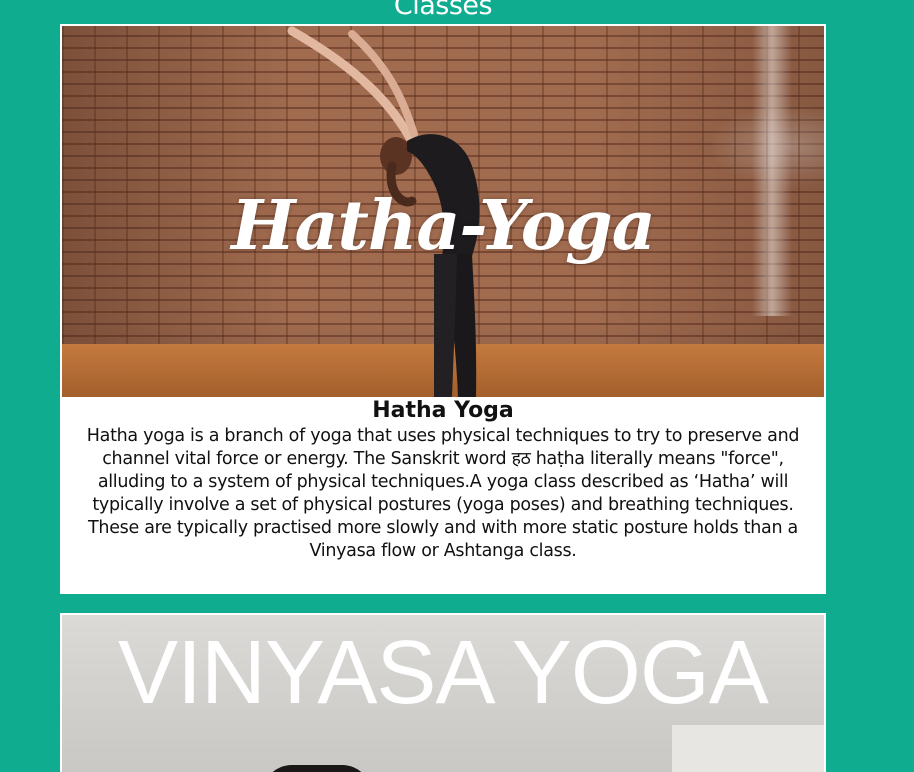 The image size is (914, 772). What do you see at coordinates (748, 748) in the screenshot?
I see `vinyasa-background-wall` at bounding box center [748, 748].